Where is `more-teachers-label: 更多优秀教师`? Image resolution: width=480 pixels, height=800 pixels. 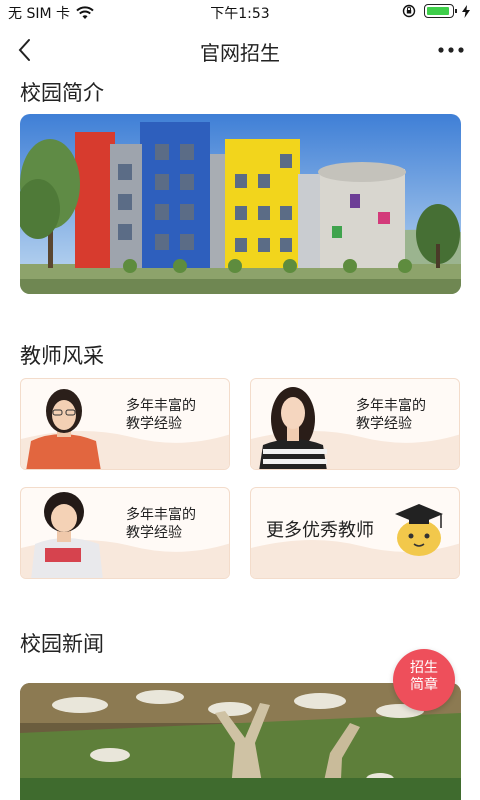 more-teachers-label: 更多优秀教师 is located at coordinates (320, 530).